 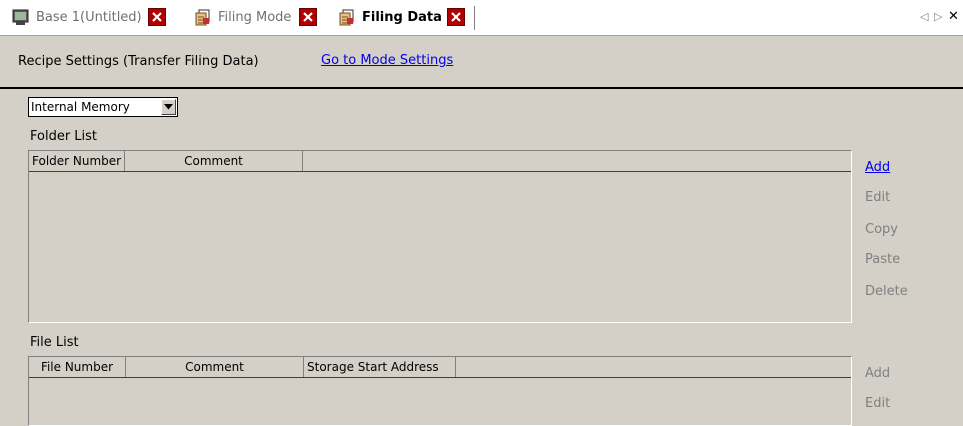 I want to click on tab-label: Filing Data, so click(x=402, y=17).